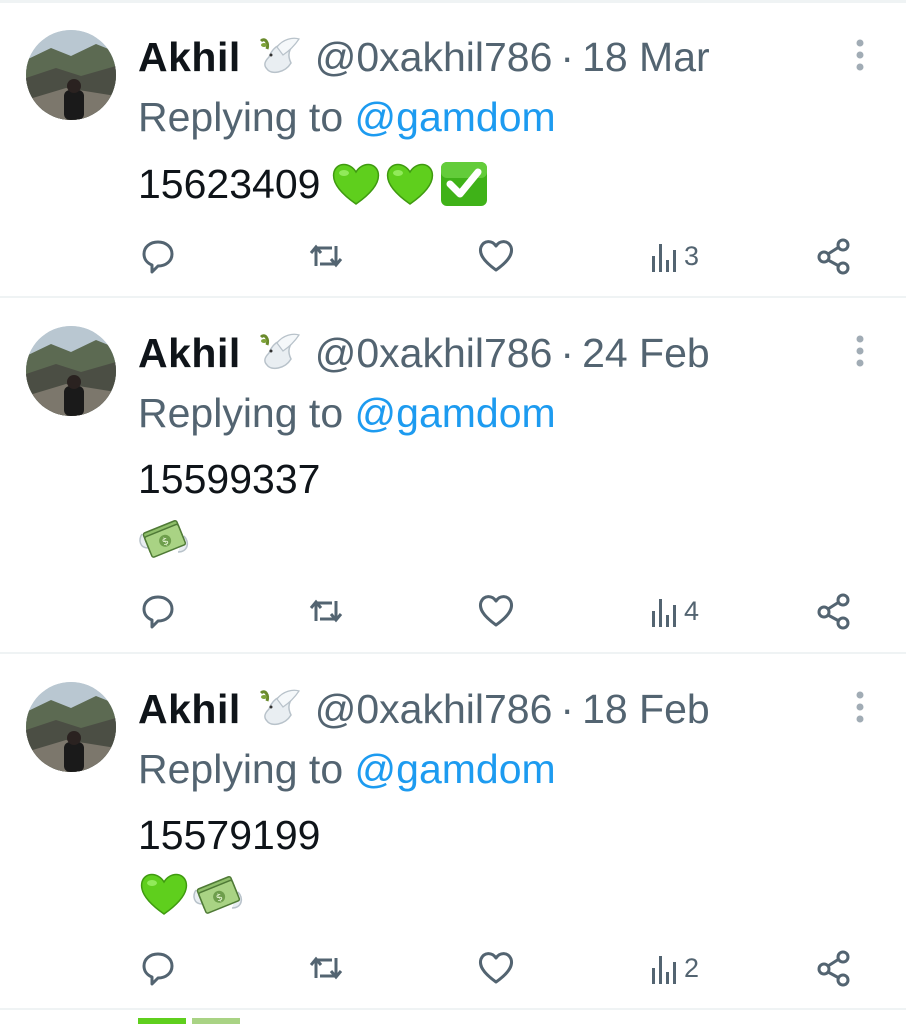 The image size is (906, 1024). I want to click on views-count: 4, so click(692, 610).